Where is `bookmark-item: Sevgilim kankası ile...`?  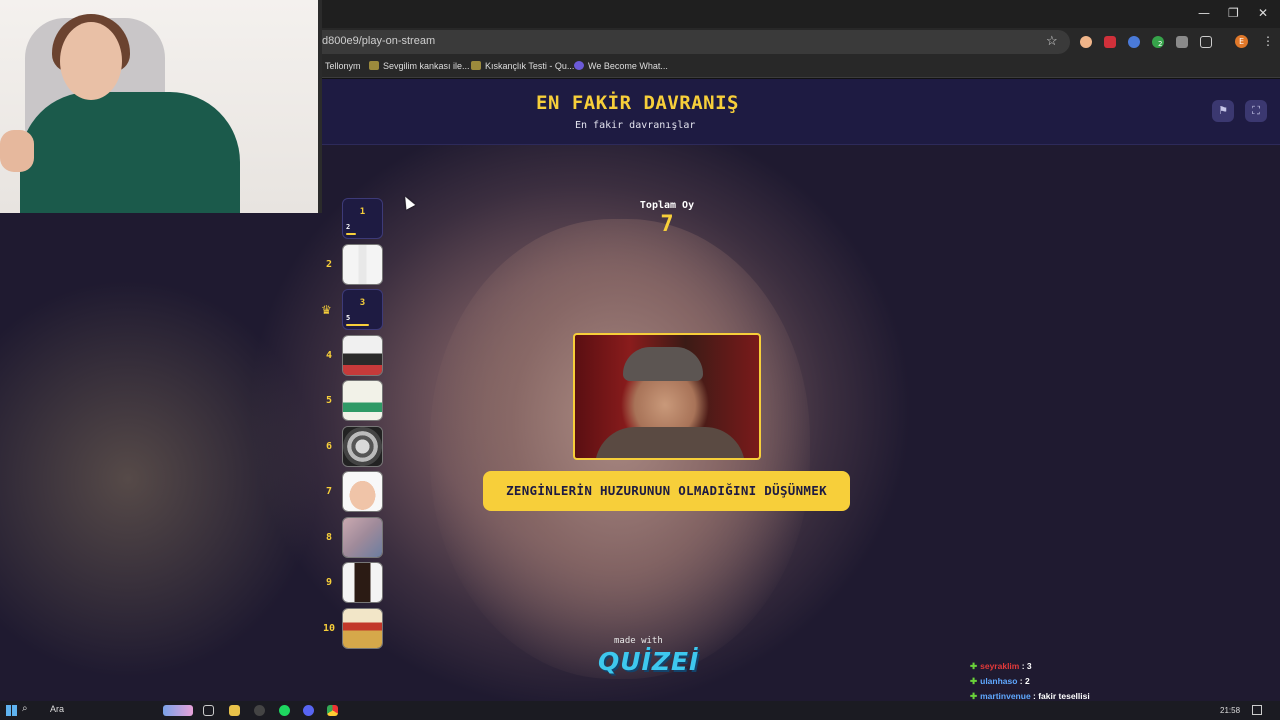 bookmark-item: Sevgilim kankası ile... is located at coordinates (419, 66).